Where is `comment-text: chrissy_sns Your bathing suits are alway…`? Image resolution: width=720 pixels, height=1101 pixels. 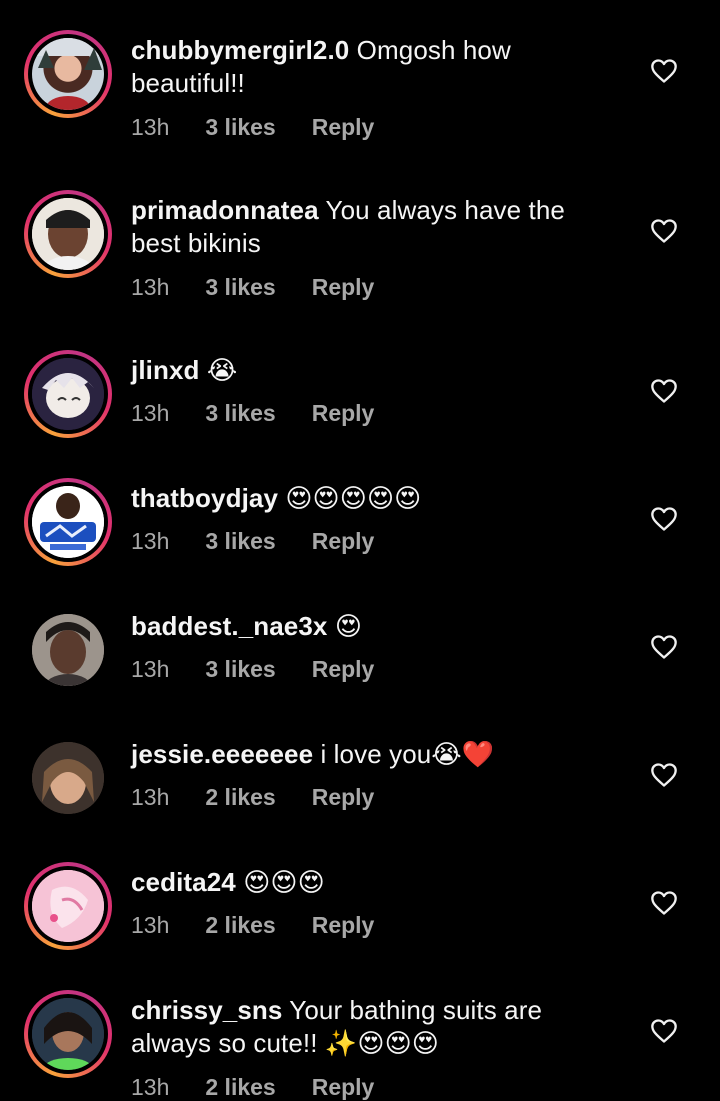
comment-text: chrissy_sns Your bathing suits are alway… is located at coordinates (361, 1027).